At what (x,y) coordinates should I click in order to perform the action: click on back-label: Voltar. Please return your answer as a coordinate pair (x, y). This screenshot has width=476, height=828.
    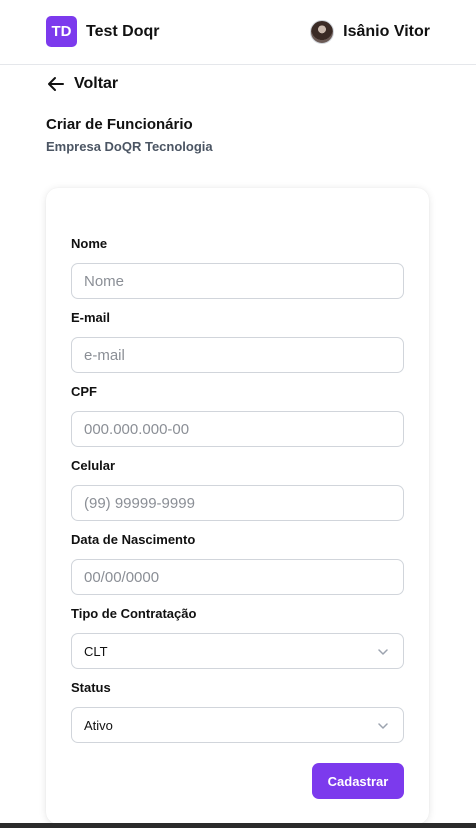
    Looking at the image, I should click on (96, 83).